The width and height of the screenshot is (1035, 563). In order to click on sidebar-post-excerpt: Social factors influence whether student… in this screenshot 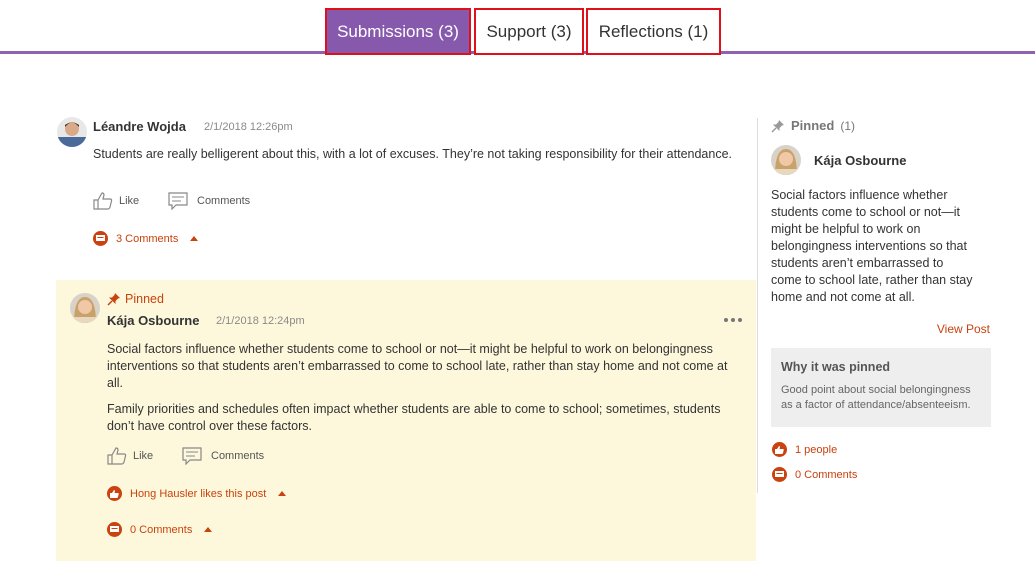, I will do `click(872, 246)`.